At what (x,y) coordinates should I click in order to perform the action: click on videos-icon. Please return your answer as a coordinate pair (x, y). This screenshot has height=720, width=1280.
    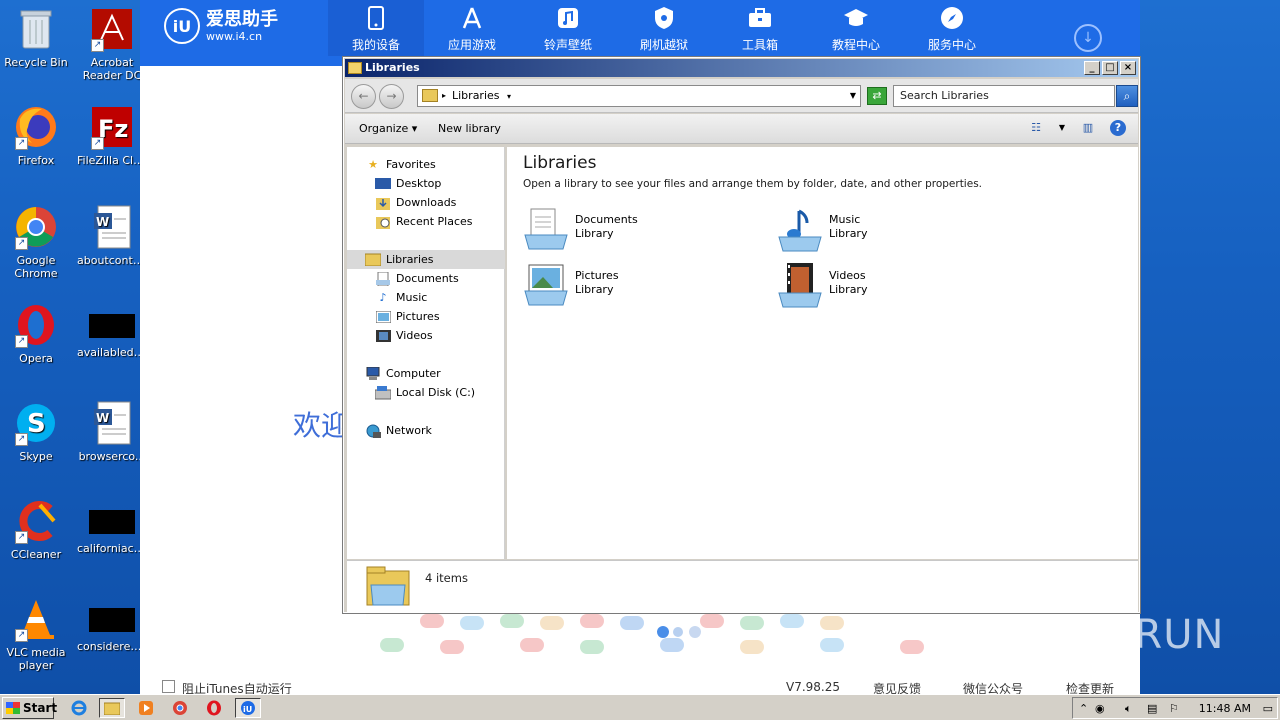
    Looking at the image, I should click on (383, 336).